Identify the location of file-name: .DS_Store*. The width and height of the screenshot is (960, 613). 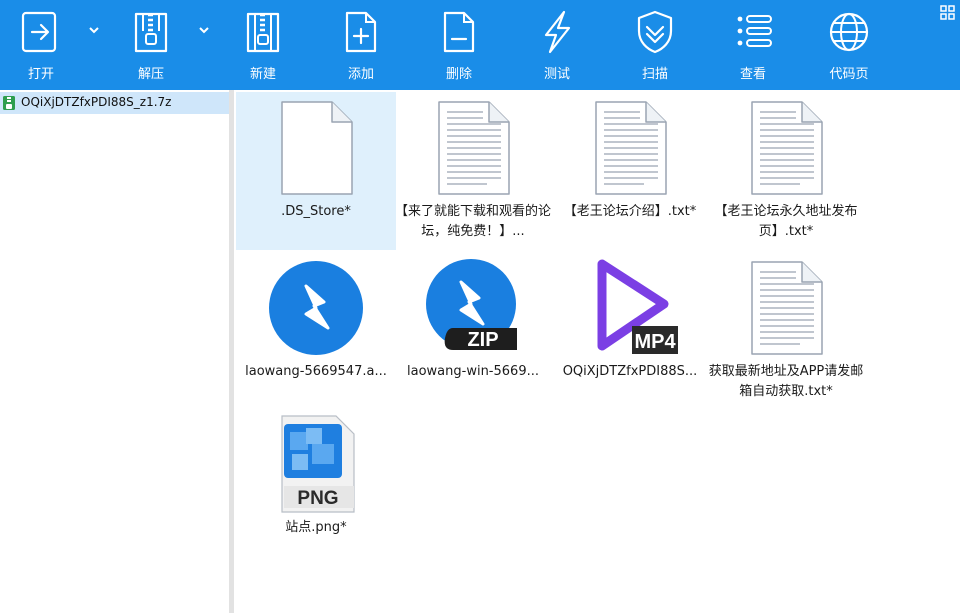
(316, 211).